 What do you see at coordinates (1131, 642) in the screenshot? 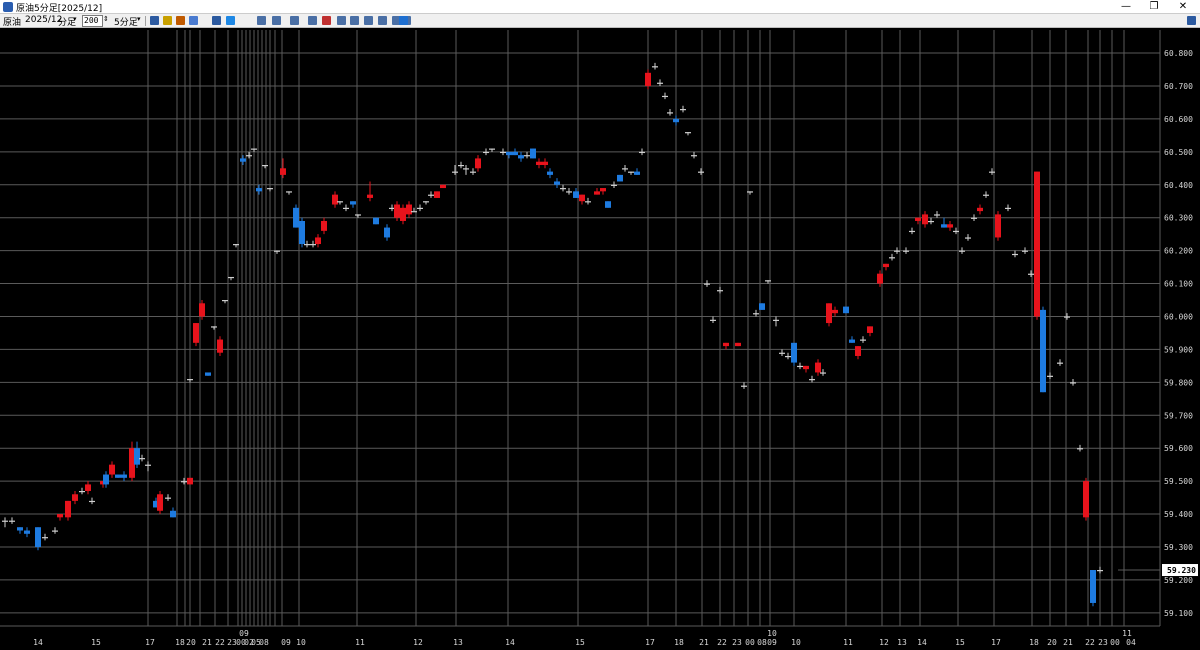
I see `x-tick-label: 04` at bounding box center [1131, 642].